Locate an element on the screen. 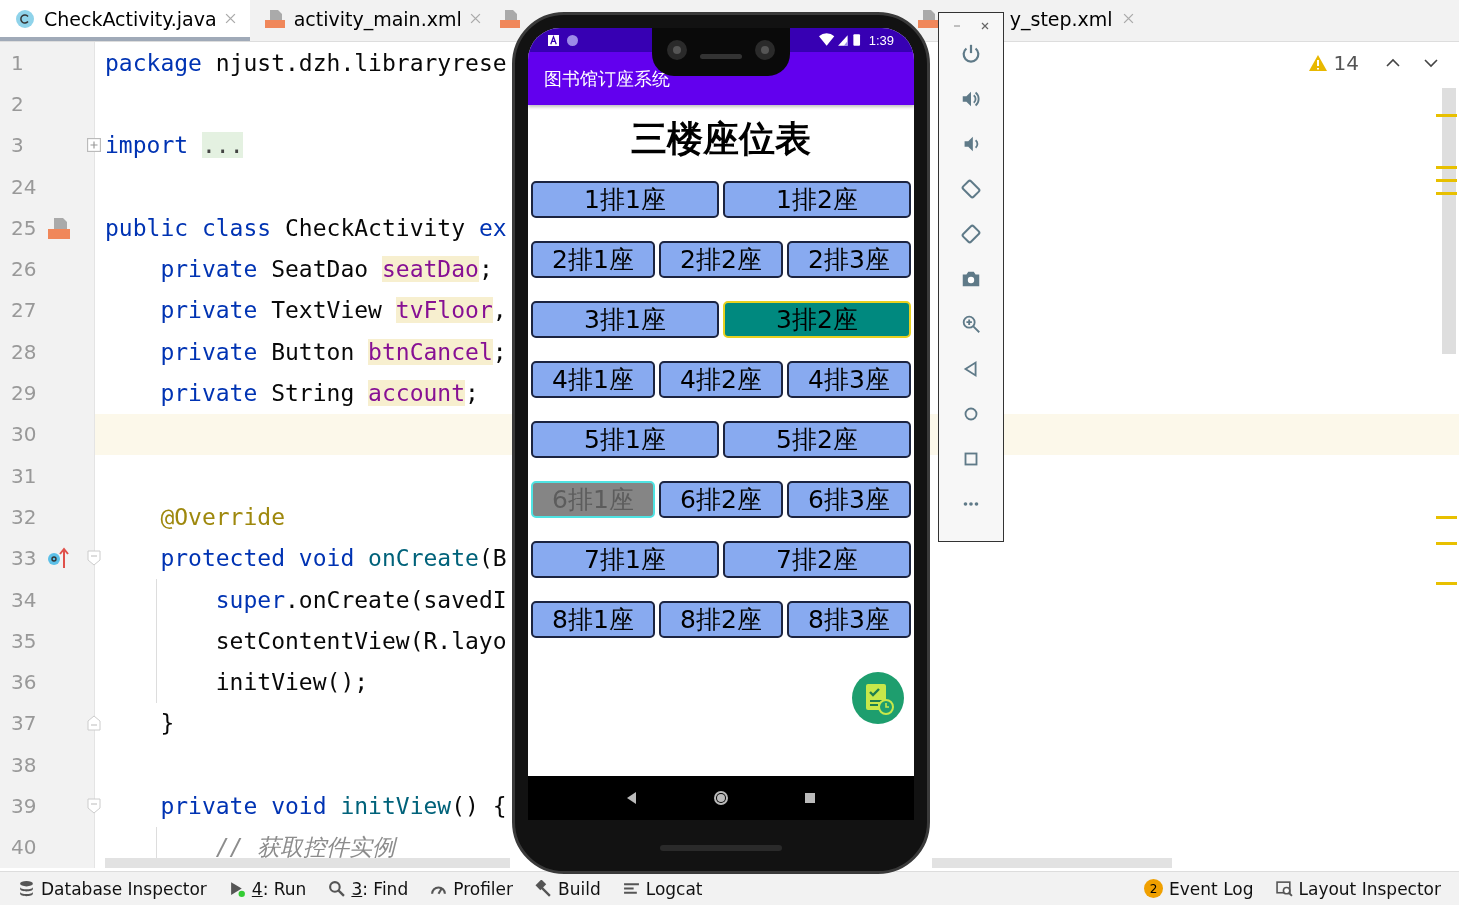 The image size is (1459, 905). seat-button: 8排3座 is located at coordinates (849, 619).